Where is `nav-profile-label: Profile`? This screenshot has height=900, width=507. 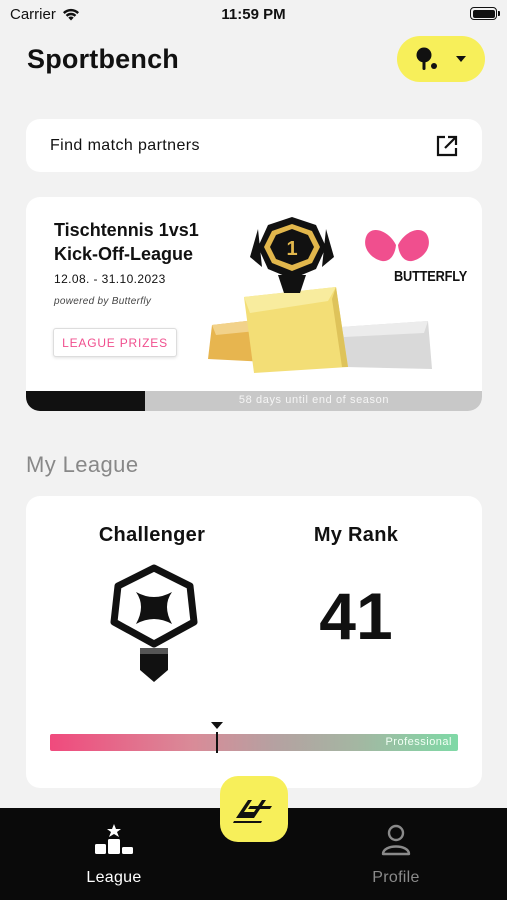
nav-profile-label: Profile is located at coordinates (396, 877).